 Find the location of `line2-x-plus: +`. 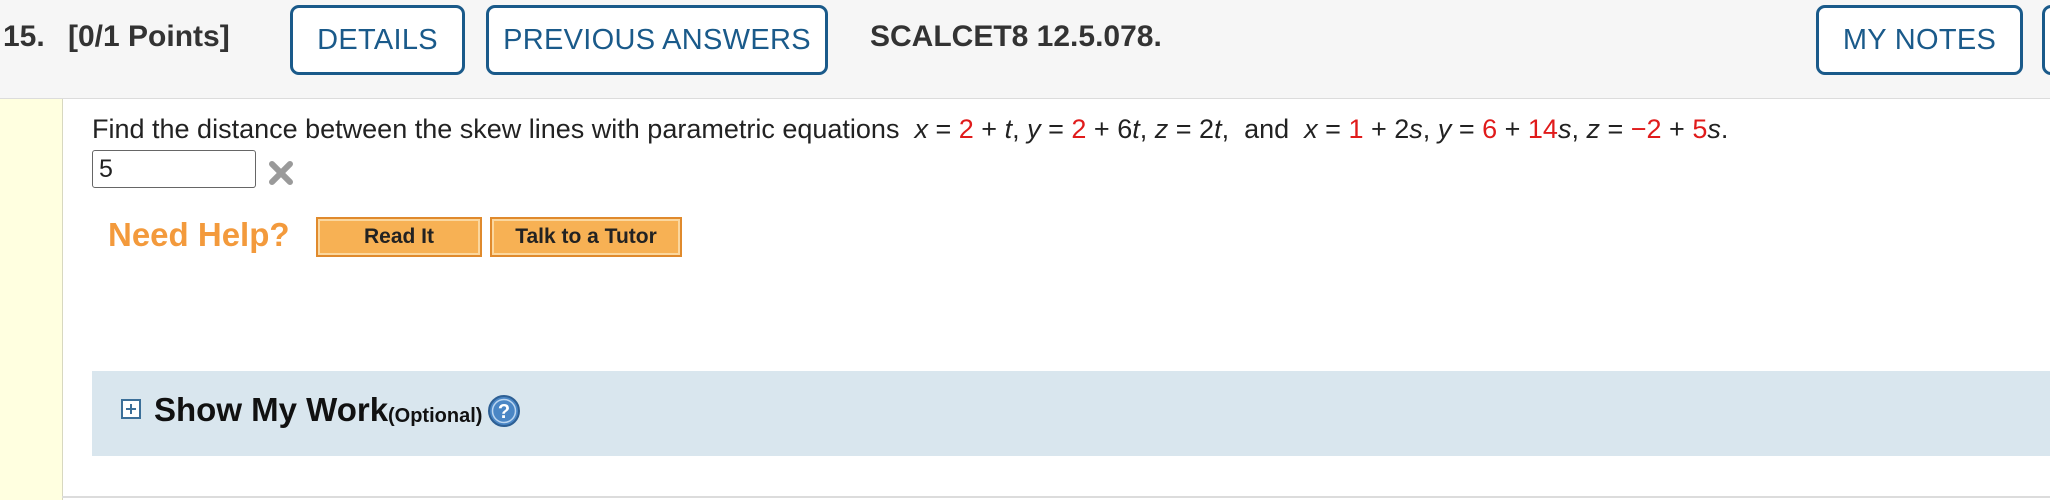

line2-x-plus: + is located at coordinates (1379, 129).